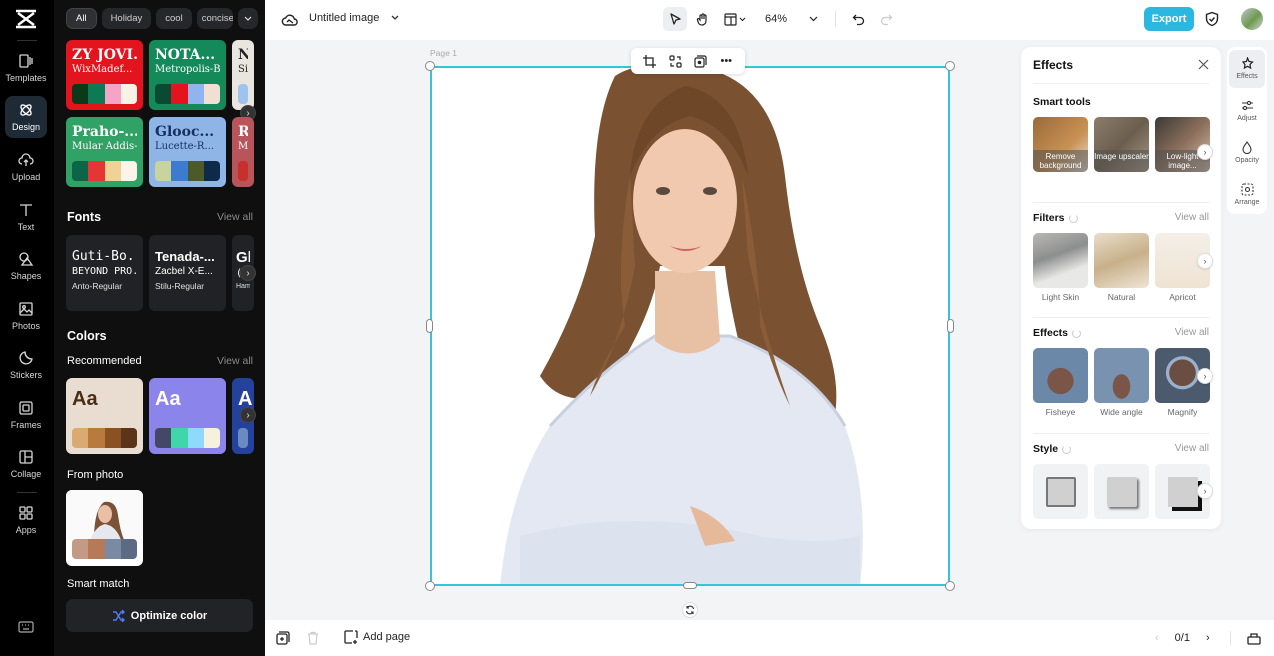 The image size is (1274, 656). What do you see at coordinates (1121, 491) in the screenshot?
I see `style-soft-shadow` at bounding box center [1121, 491].